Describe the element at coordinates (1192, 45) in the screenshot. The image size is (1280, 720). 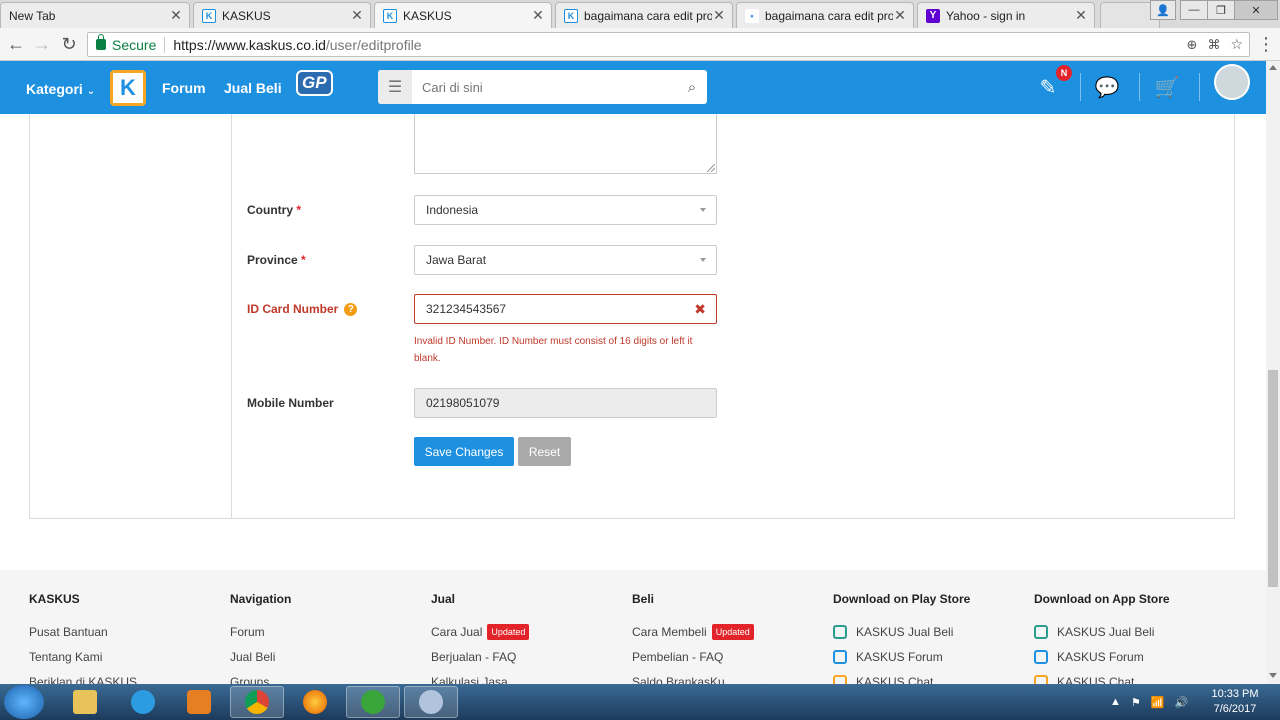
I see `zoom-icon: ⊕` at that location.